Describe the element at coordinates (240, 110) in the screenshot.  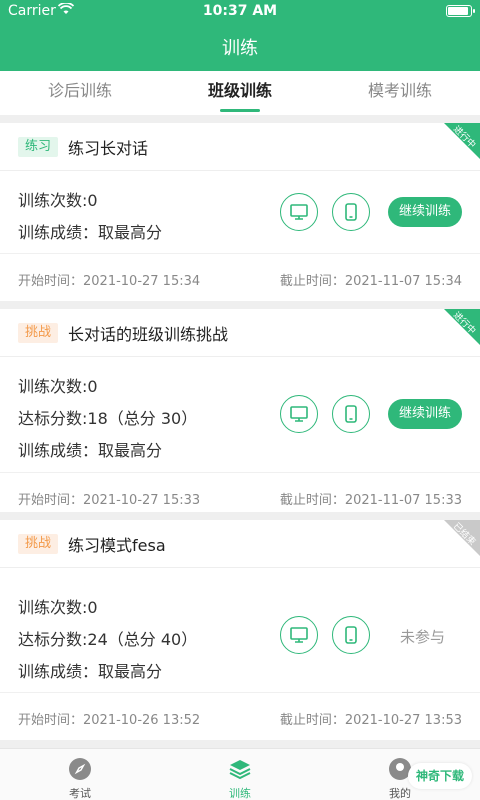
I see `active-tab-indicator` at that location.